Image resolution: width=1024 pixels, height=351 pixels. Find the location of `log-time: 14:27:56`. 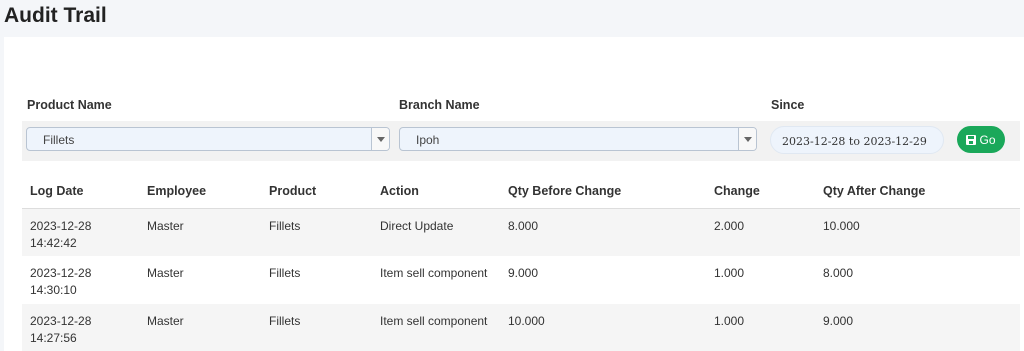

log-time: 14:27:56 is located at coordinates (53, 338).